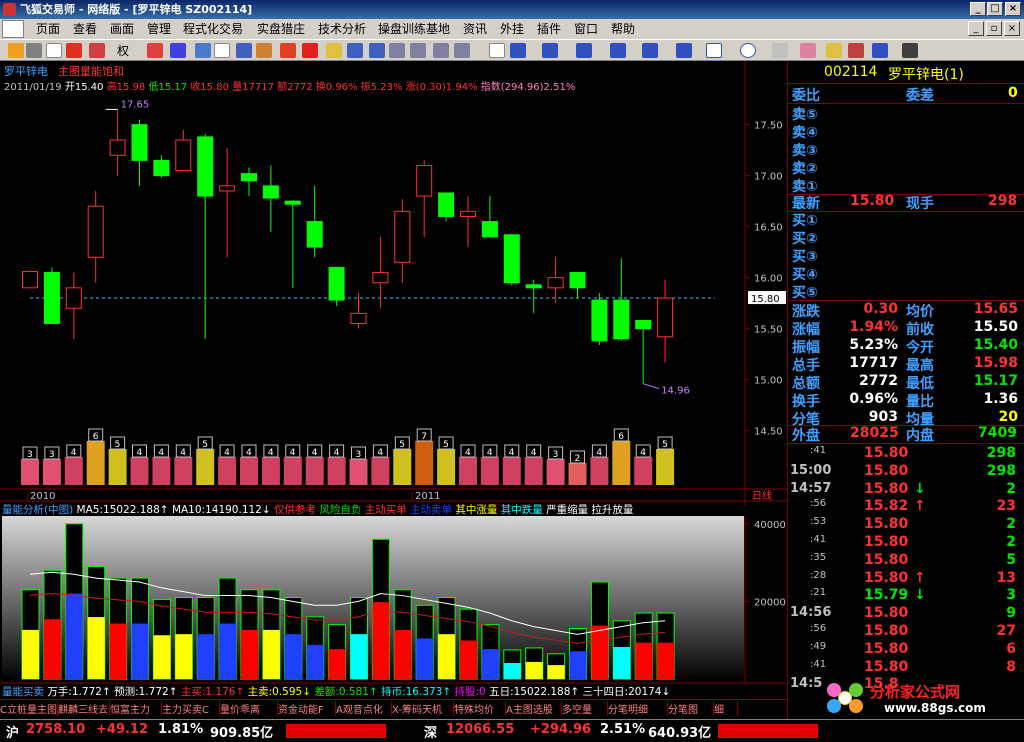 This screenshot has width=1024, height=742. Describe the element at coordinates (920, 348) in the screenshot. I see `stat-label: 今开` at that location.